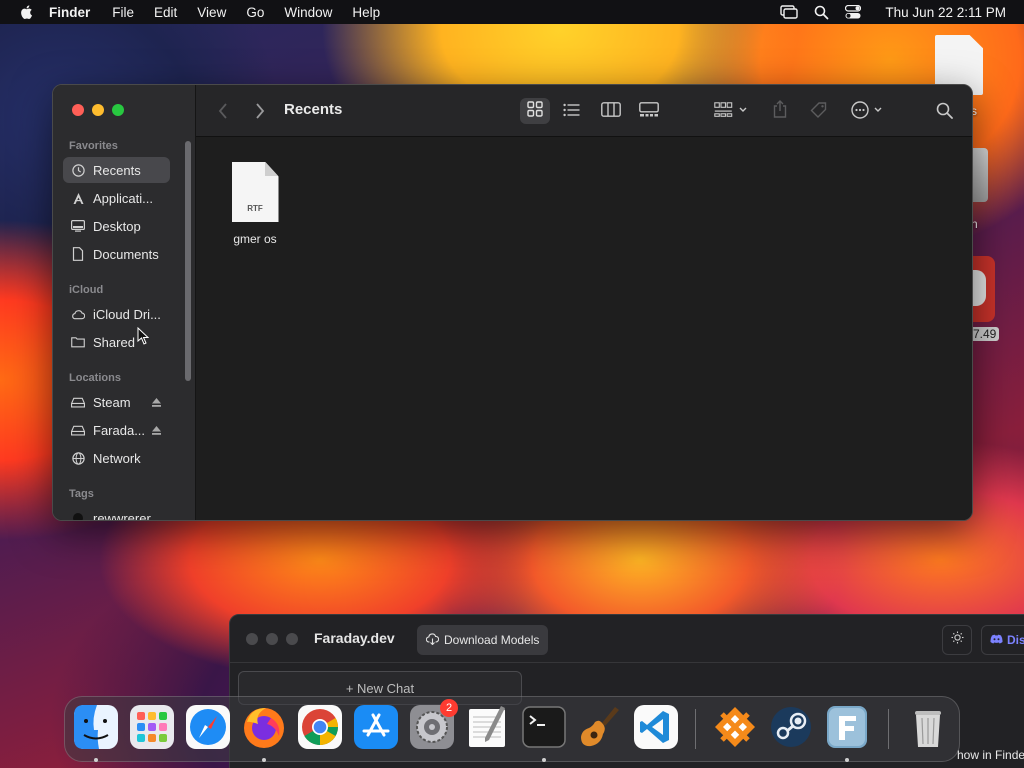 This screenshot has height=768, width=1024. I want to click on share-icon, so click(780, 111).